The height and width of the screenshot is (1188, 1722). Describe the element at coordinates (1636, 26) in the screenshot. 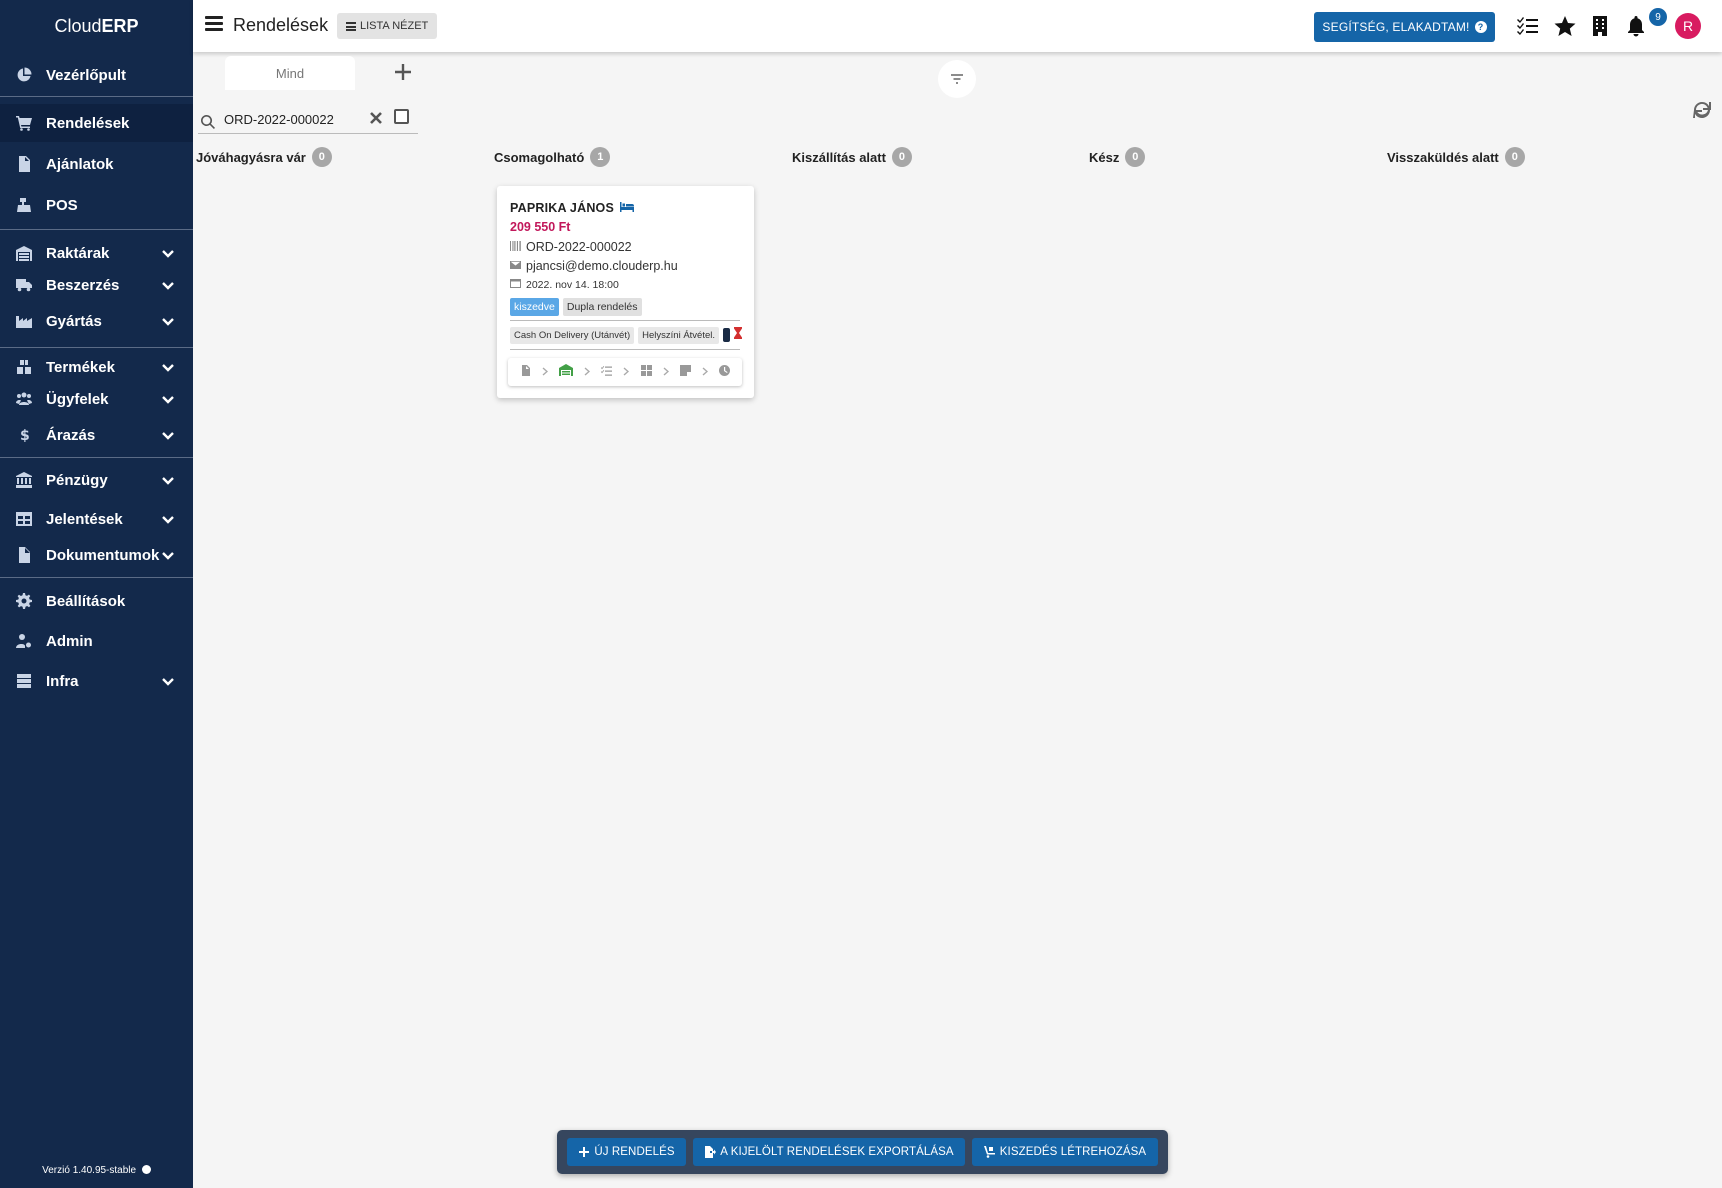

I see `bell-icon` at that location.